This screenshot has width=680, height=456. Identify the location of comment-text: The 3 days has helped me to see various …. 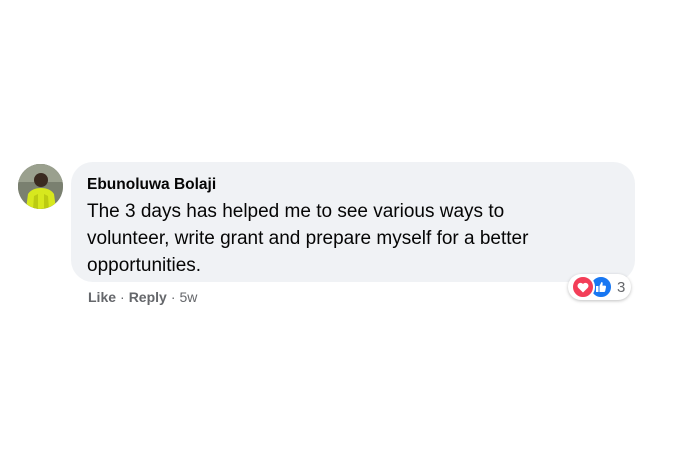
(308, 238).